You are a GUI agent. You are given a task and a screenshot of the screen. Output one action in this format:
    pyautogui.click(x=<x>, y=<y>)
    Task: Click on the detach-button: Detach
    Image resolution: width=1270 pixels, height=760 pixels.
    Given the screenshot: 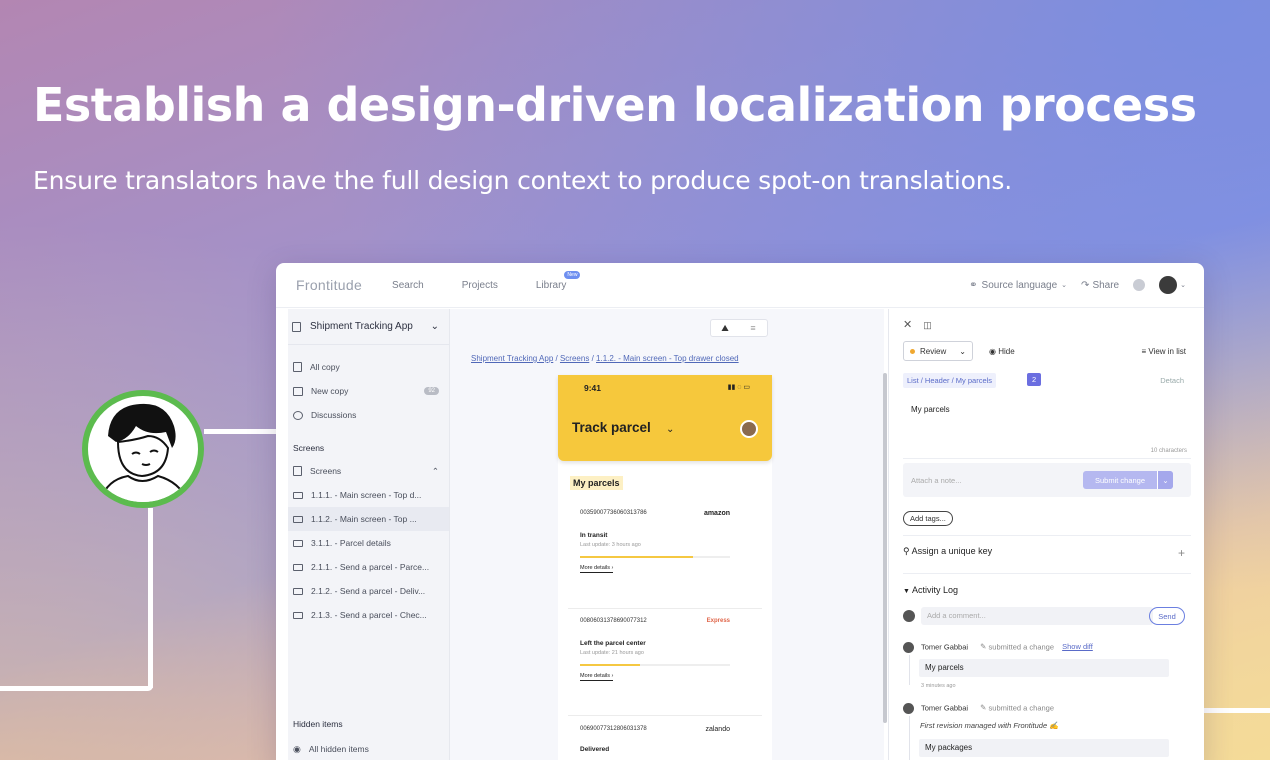 What is the action you would take?
    pyautogui.click(x=1172, y=380)
    